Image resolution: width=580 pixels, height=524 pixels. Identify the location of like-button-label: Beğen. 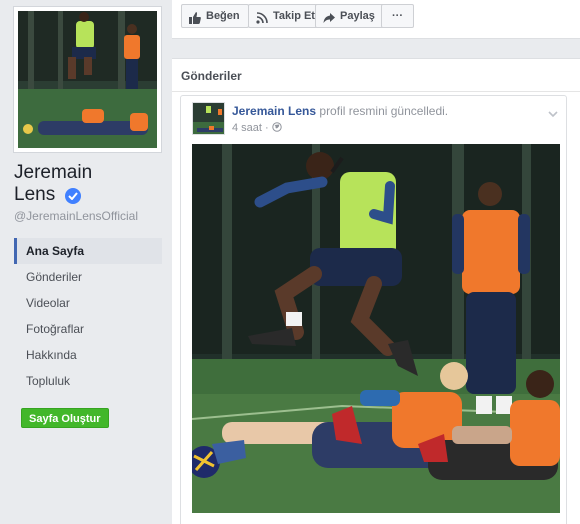
(223, 16).